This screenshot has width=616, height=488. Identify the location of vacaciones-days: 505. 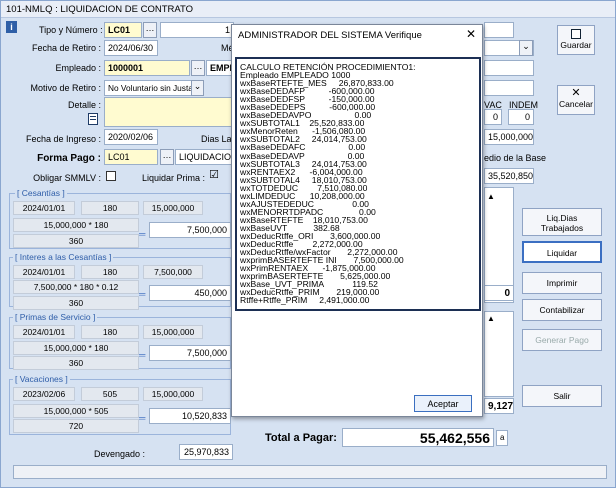
(110, 394).